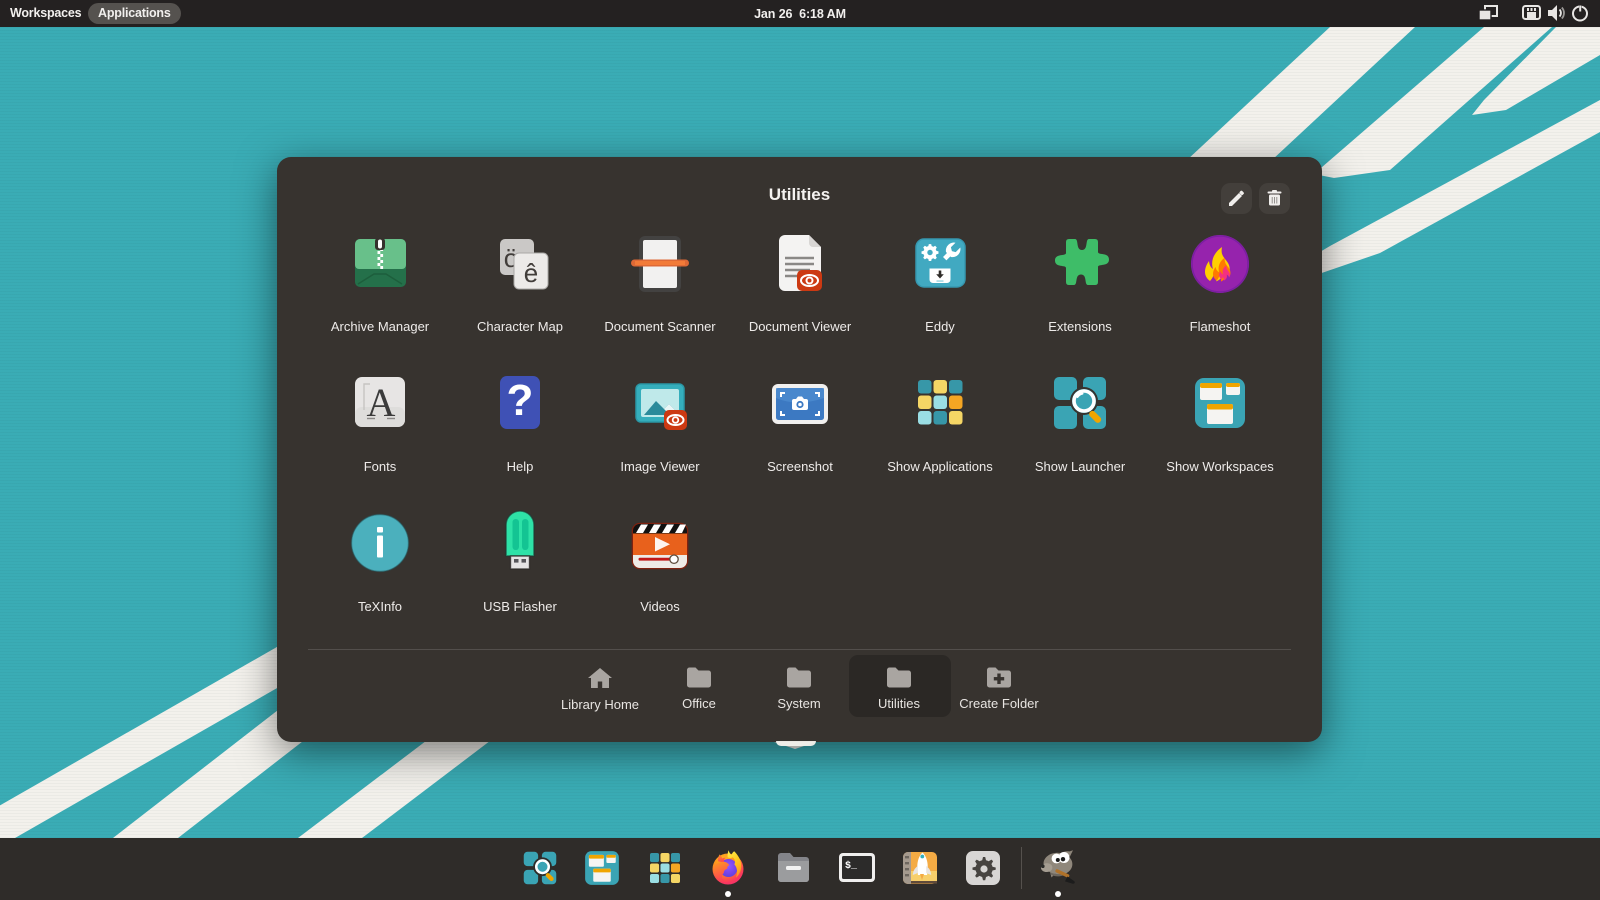 Image resolution: width=1600 pixels, height=900 pixels. What do you see at coordinates (531, 273) in the screenshot?
I see `svg-text: ê` at bounding box center [531, 273].